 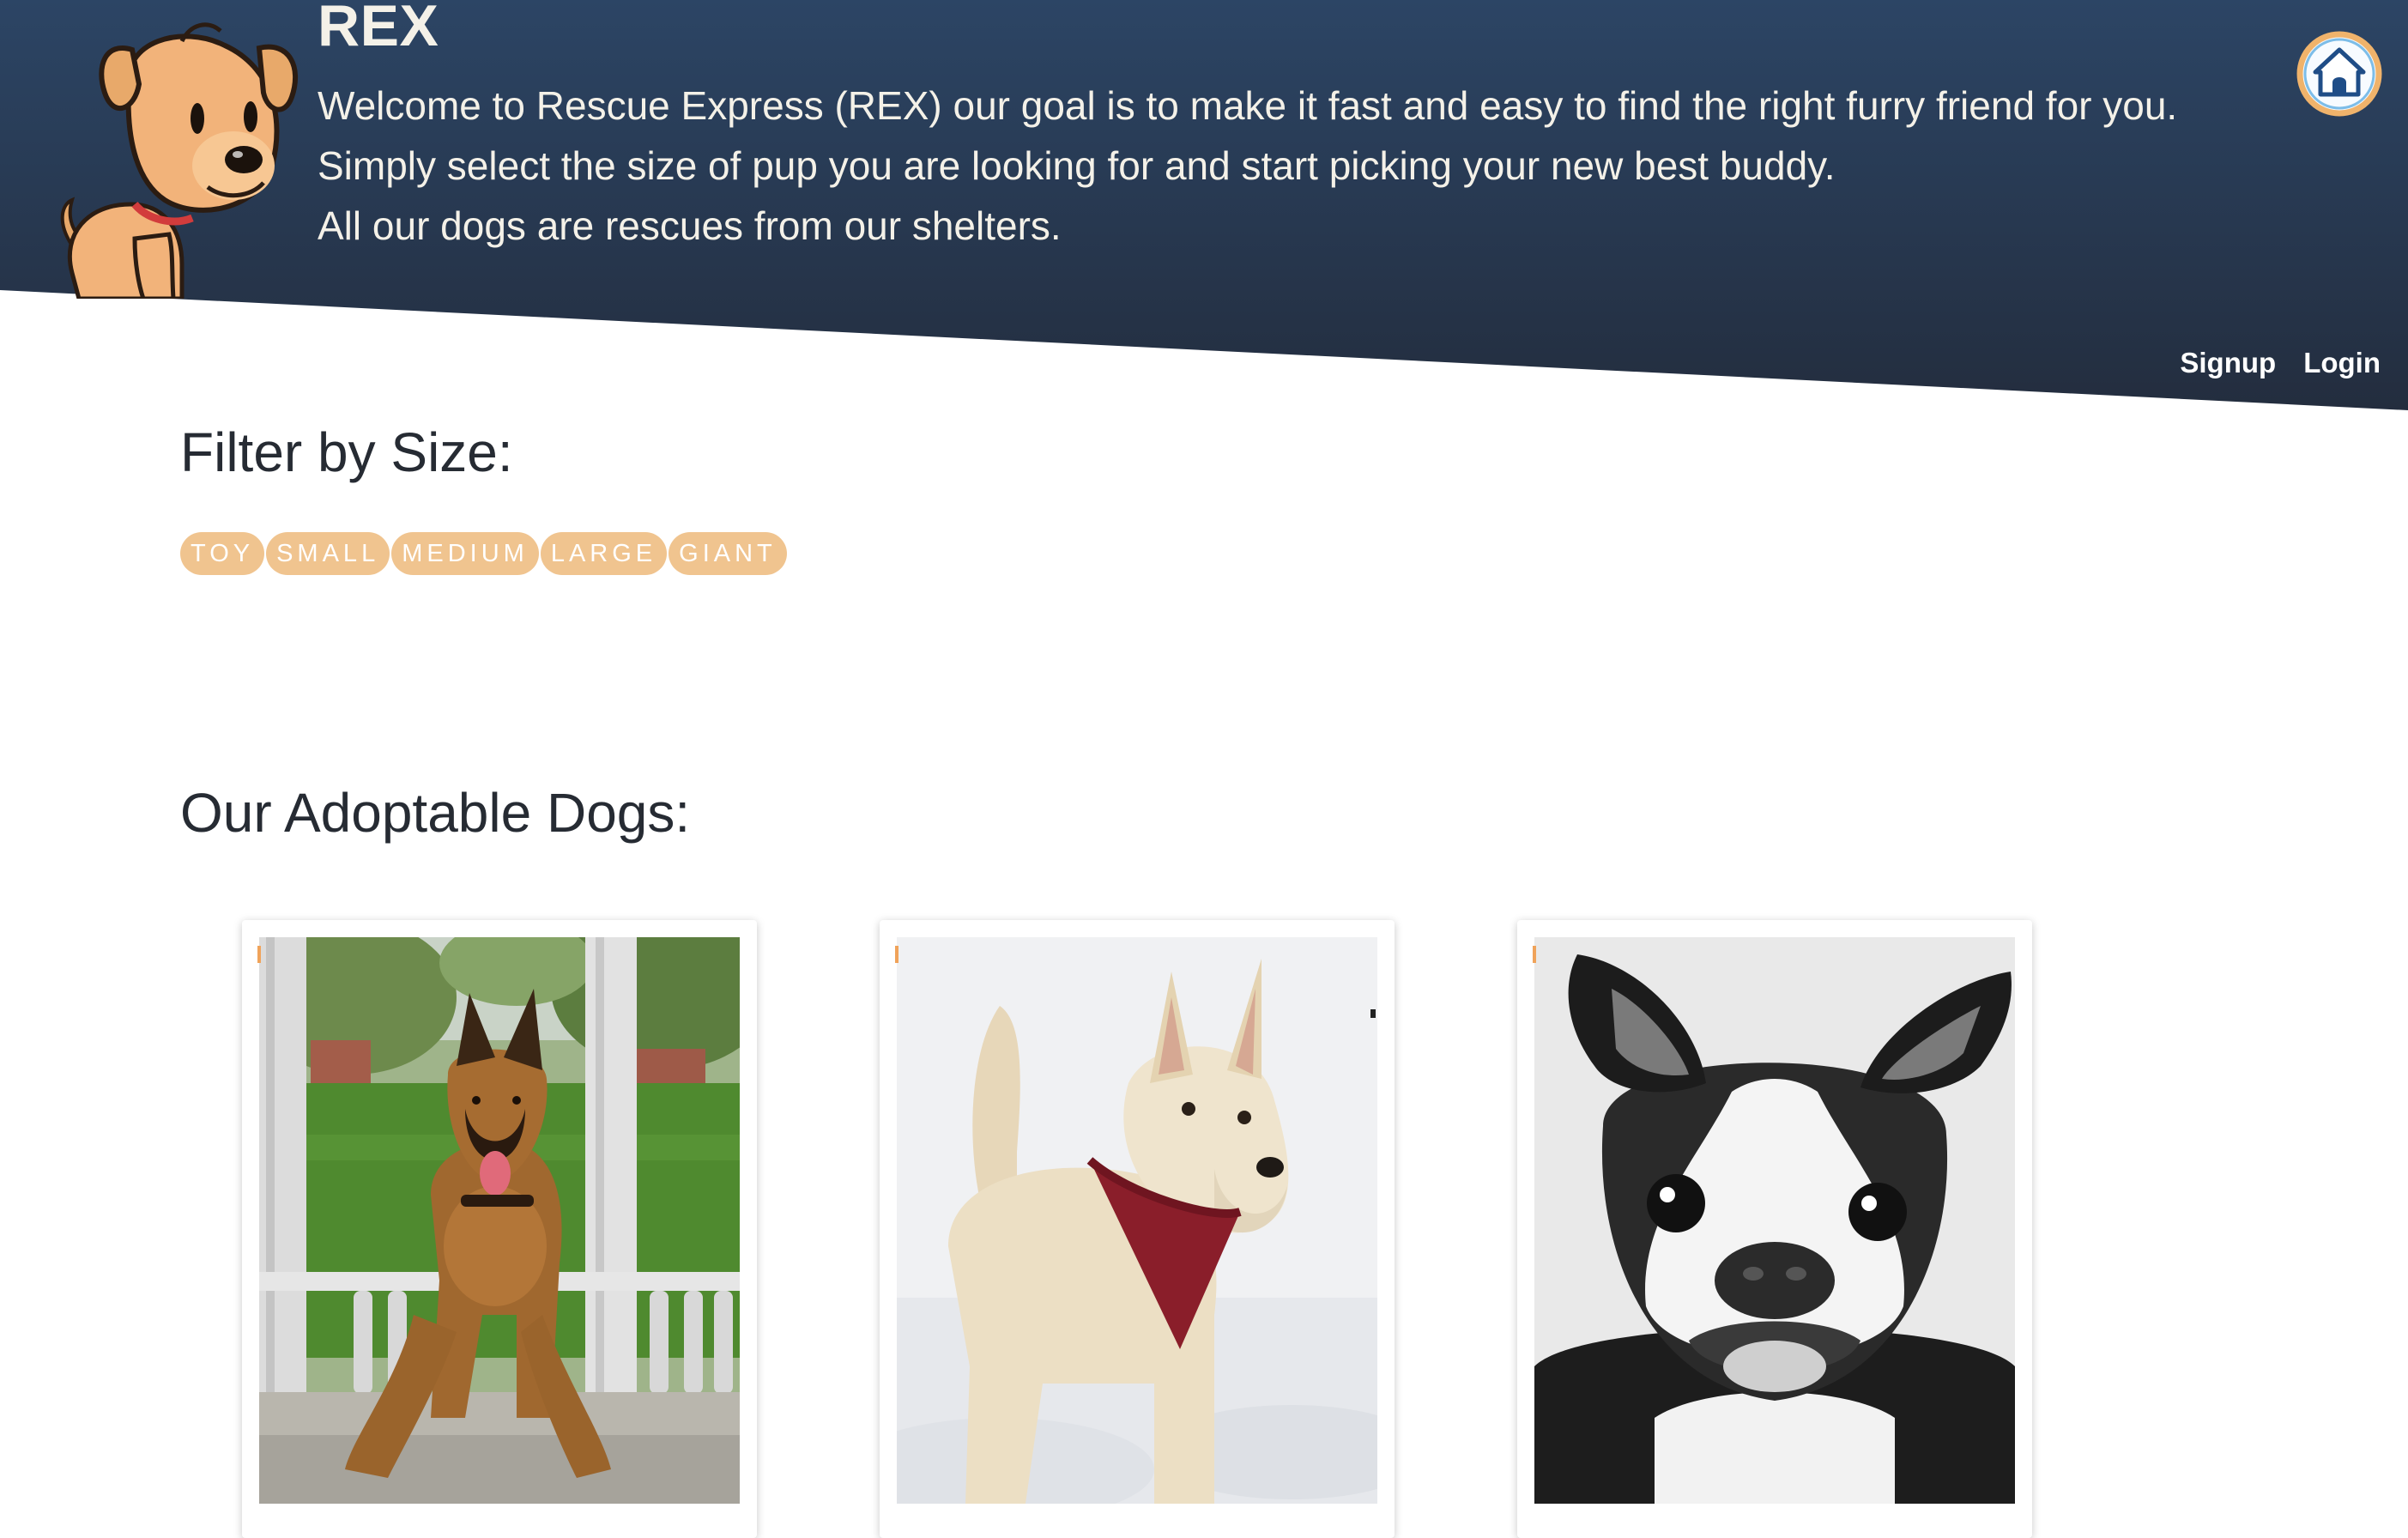 What do you see at coordinates (604, 553) in the screenshot?
I see `size-pill-large: LARGE` at bounding box center [604, 553].